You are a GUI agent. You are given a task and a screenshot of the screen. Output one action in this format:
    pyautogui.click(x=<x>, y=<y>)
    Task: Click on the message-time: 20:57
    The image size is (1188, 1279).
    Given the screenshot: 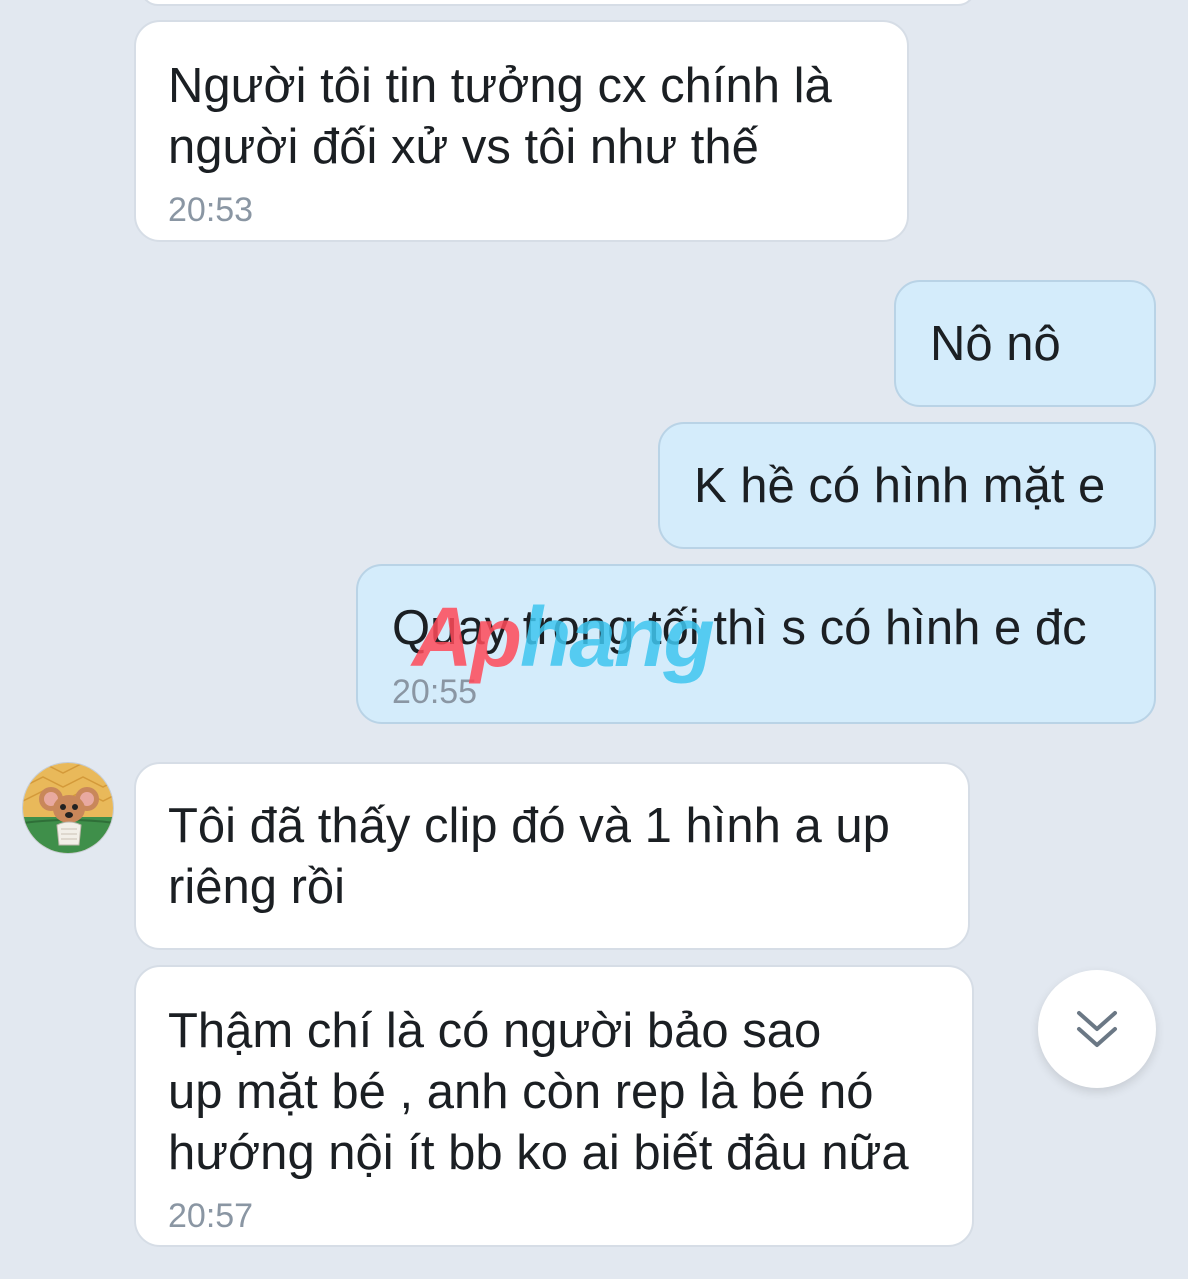 What is the action you would take?
    pyautogui.click(x=211, y=1216)
    